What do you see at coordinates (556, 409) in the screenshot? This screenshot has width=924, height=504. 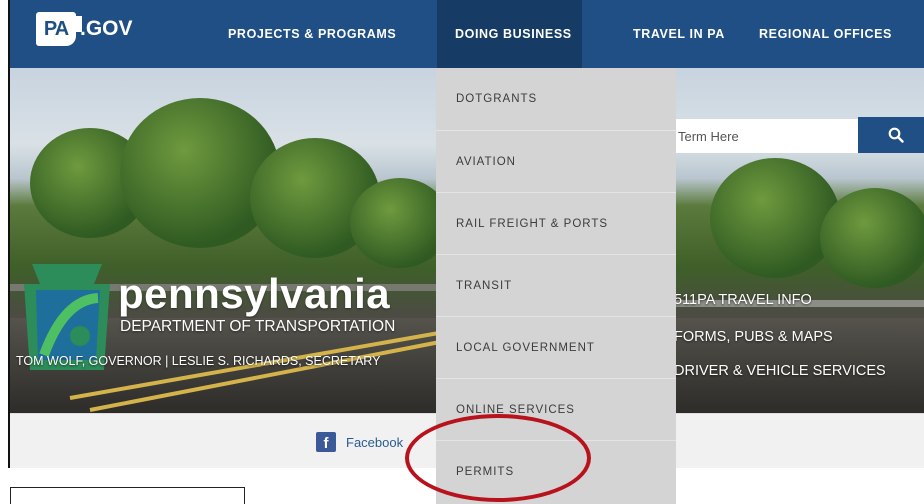 I see `menu-item-online-services: ONLINE SERVICES` at bounding box center [556, 409].